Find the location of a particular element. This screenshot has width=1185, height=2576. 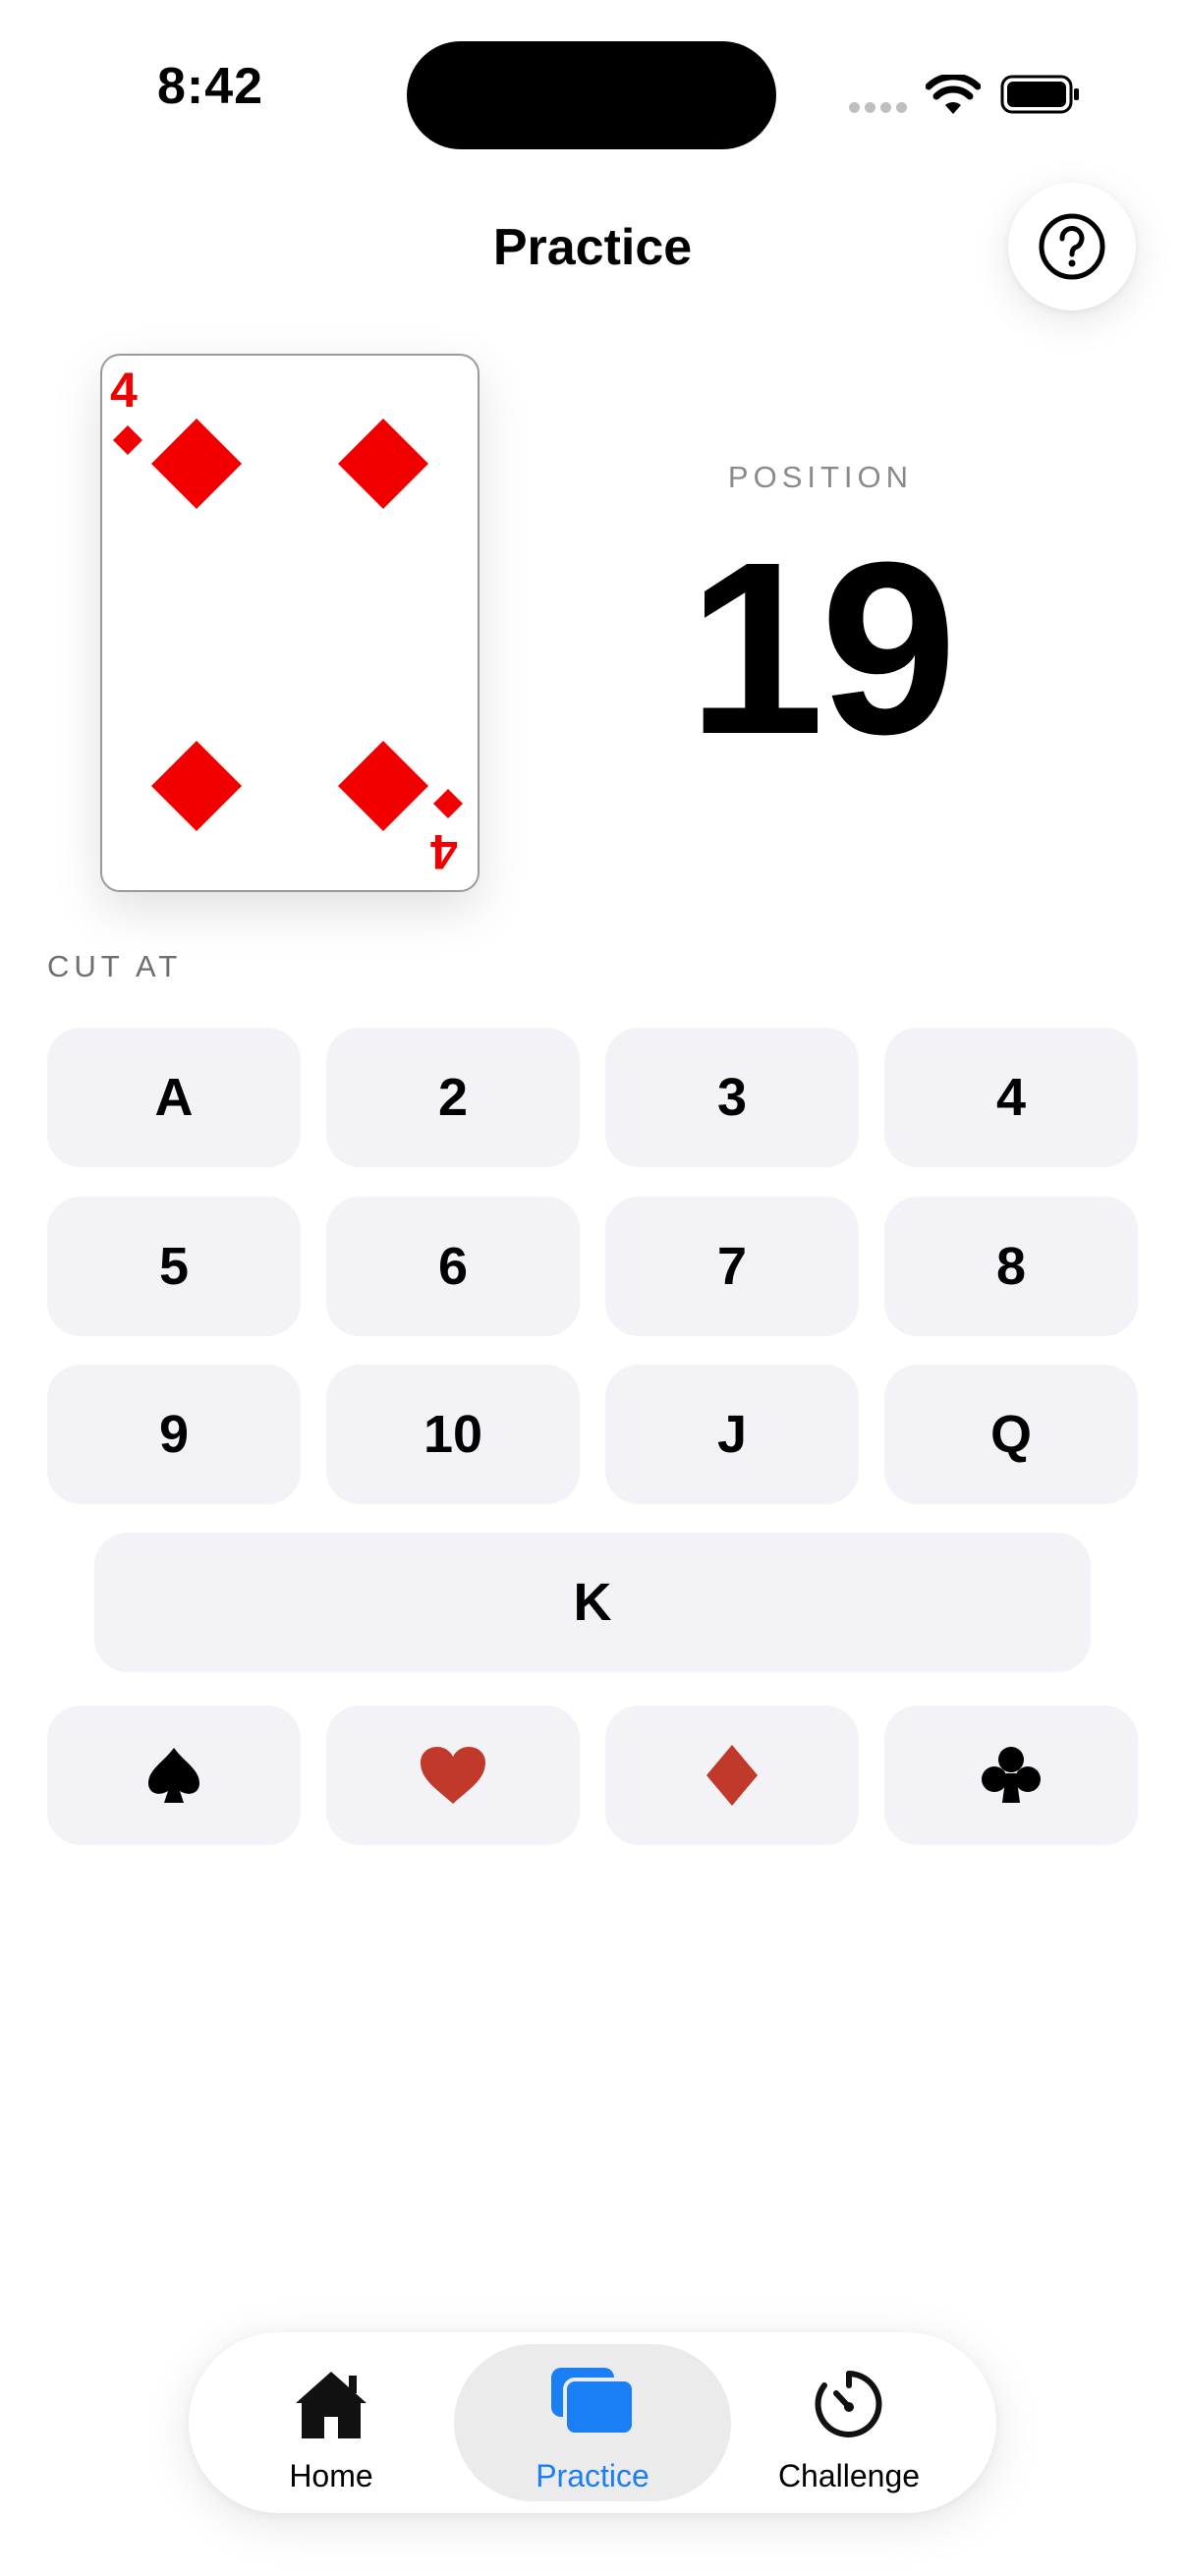

rank-key-6: 6 is located at coordinates (453, 1266).